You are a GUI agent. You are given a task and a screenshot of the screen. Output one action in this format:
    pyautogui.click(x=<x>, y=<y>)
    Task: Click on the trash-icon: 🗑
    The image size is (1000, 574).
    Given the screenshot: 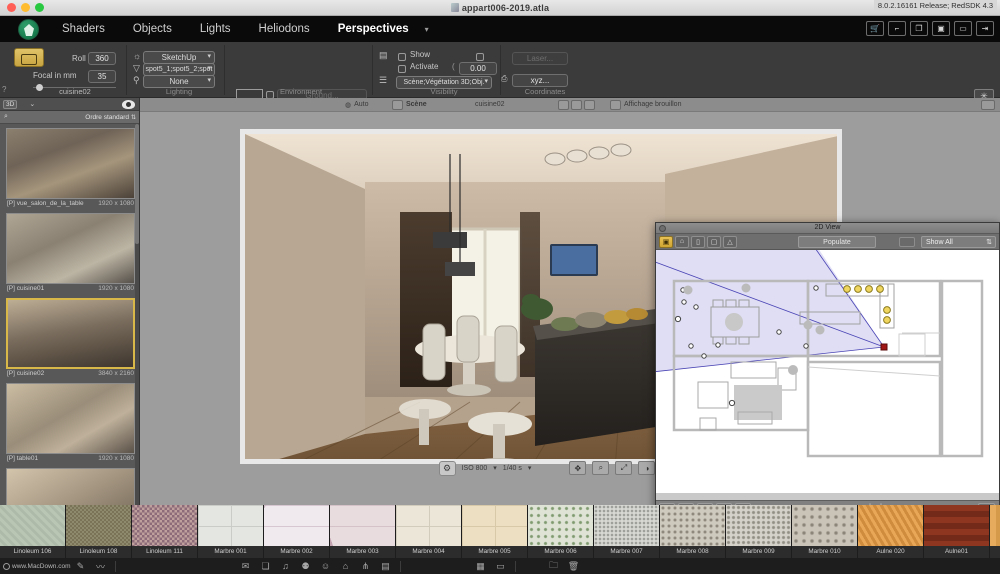 What is the action you would take?
    pyautogui.click(x=574, y=566)
    